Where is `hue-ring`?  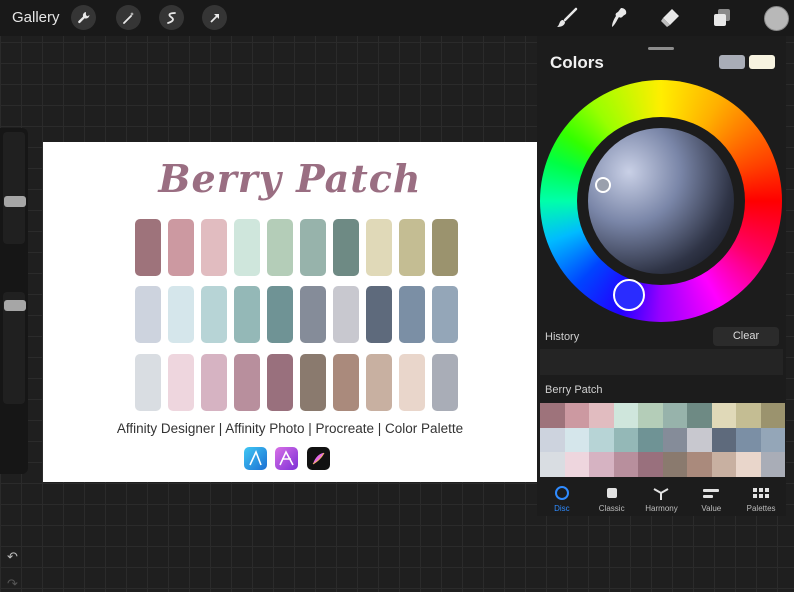 hue-ring is located at coordinates (661, 201).